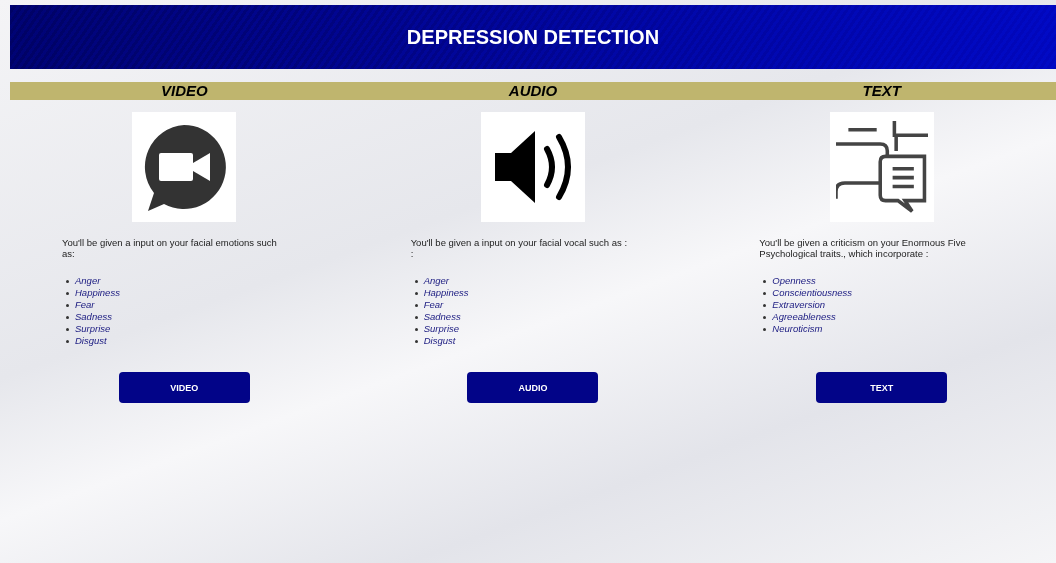 Image resolution: width=1056 pixels, height=563 pixels. What do you see at coordinates (812, 293) in the screenshot?
I see `list-item-text: Conscientiousness` at bounding box center [812, 293].